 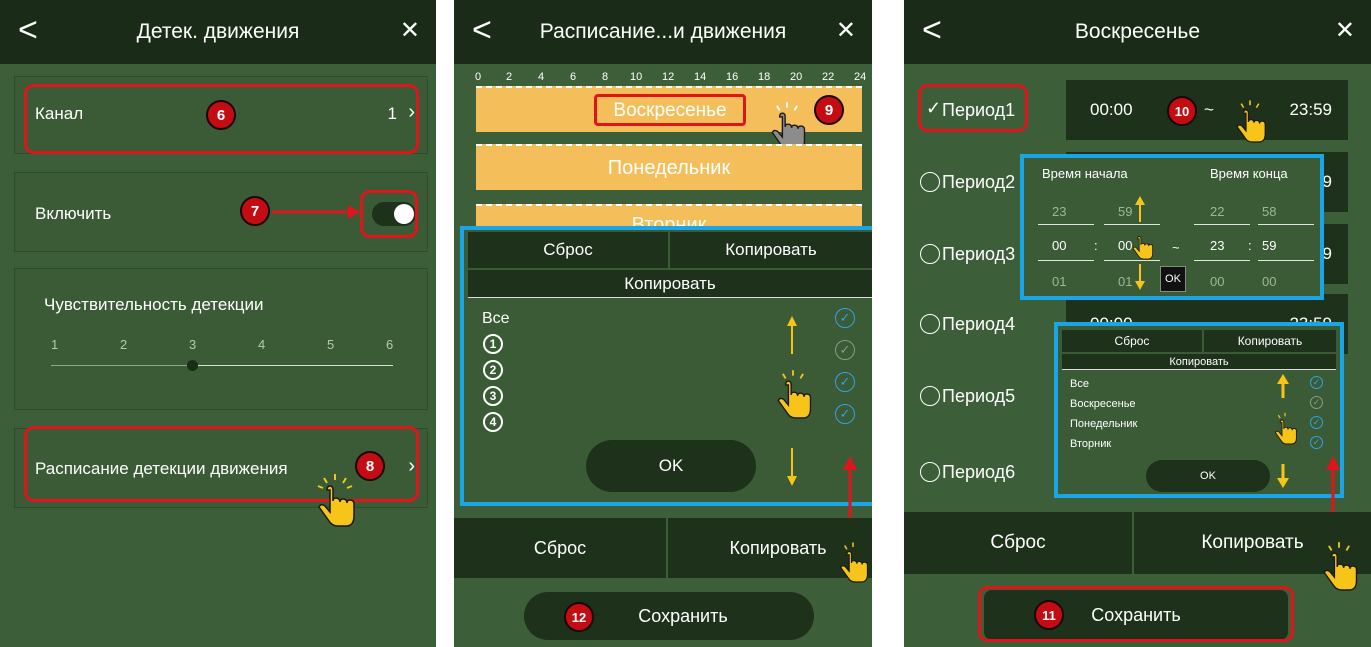 What do you see at coordinates (1079, 384) in the screenshot?
I see `item-all: Все` at bounding box center [1079, 384].